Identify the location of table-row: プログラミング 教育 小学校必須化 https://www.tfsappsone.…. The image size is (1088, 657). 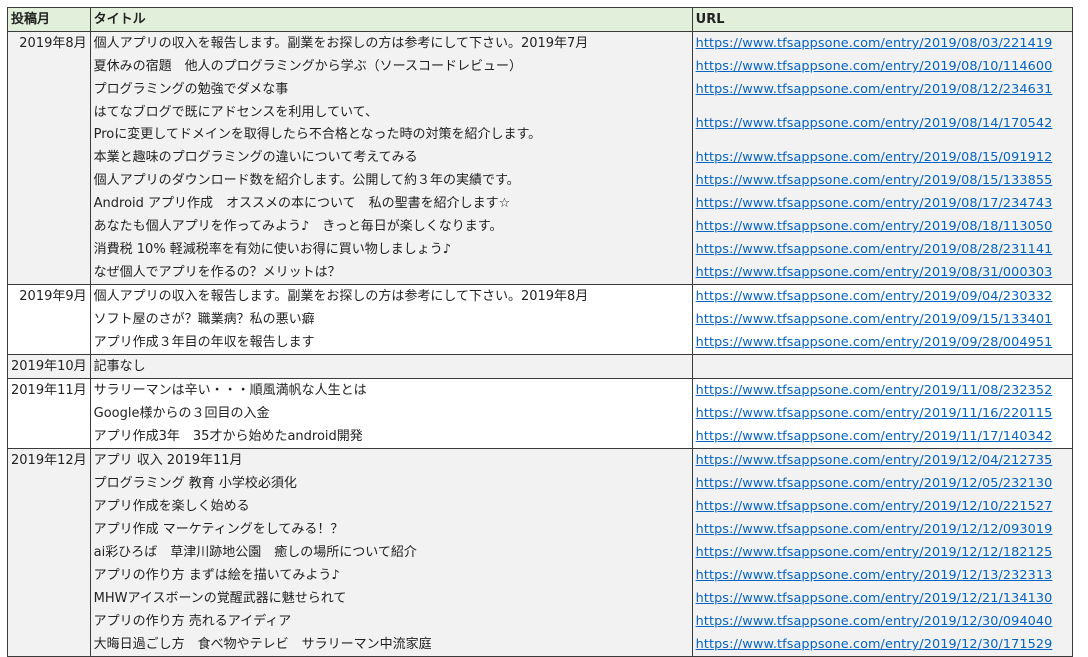
(540, 483).